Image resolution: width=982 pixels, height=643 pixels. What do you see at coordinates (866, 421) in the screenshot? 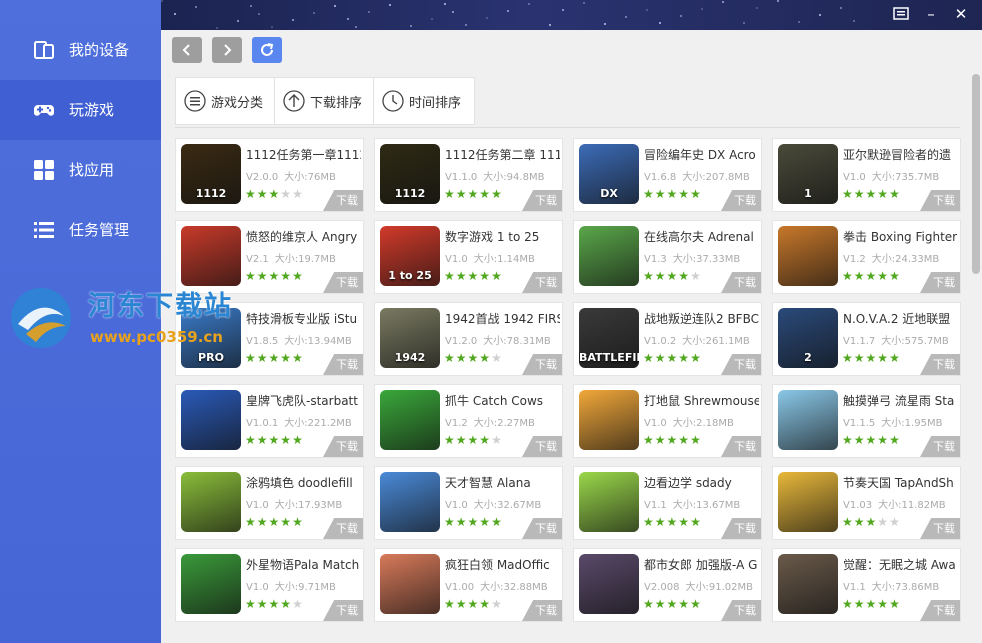
I see `game-card: 触摸弹弓 流星雨 Sta V1.1.5 大小:1.95MB ★★★★★ 下载` at bounding box center [866, 421].